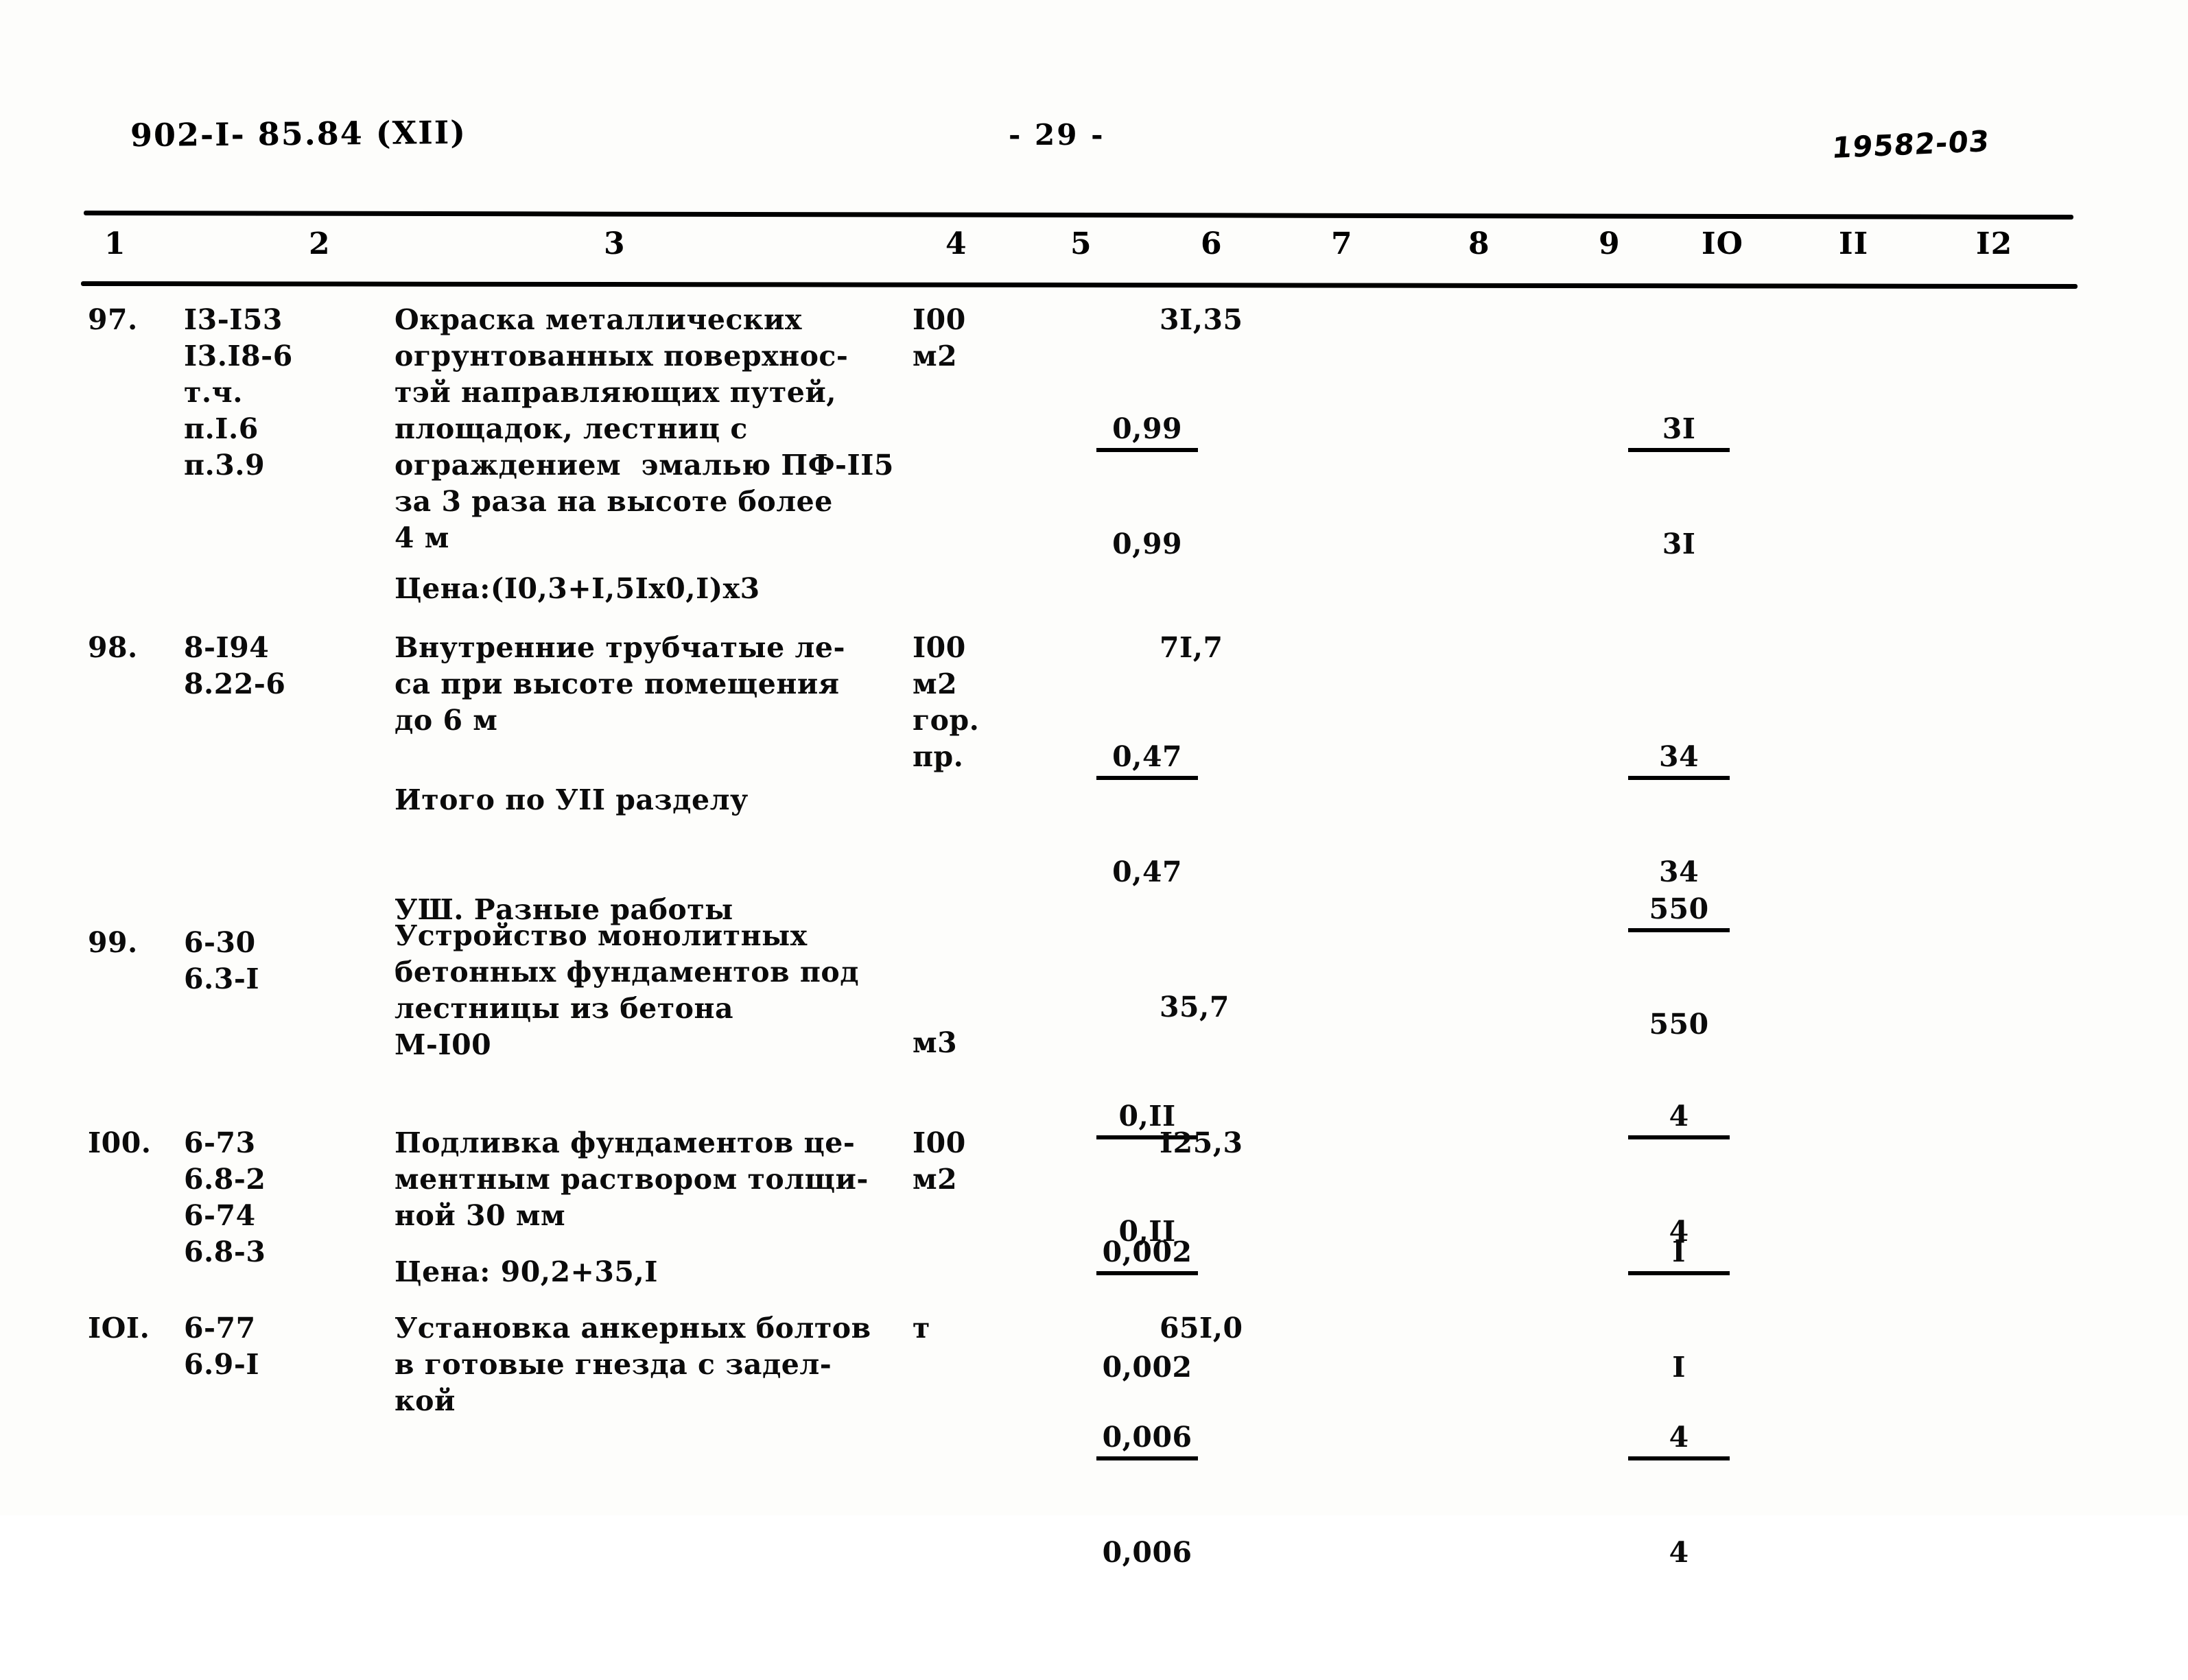 Image resolution: width=2188 pixels, height=1680 pixels. I want to click on table-top-rule, so click(1078, 215).